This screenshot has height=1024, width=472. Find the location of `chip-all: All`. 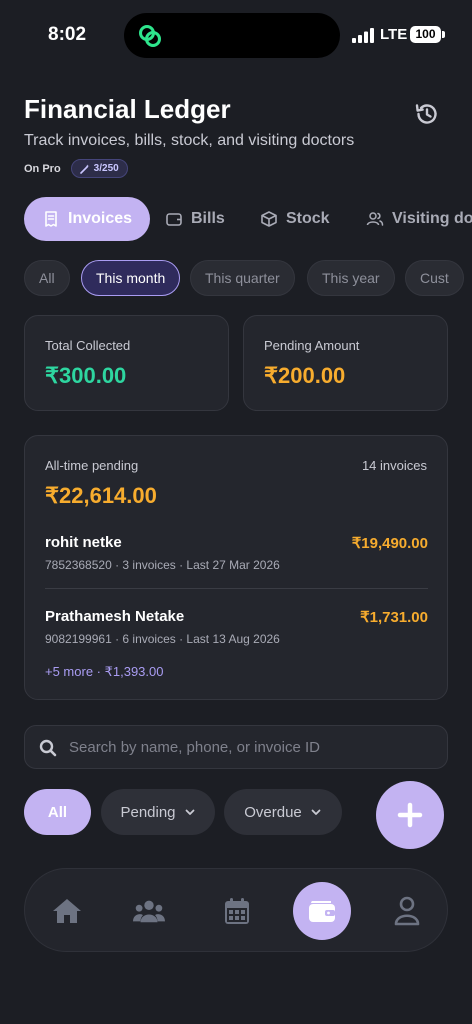

chip-all: All is located at coordinates (47, 278).